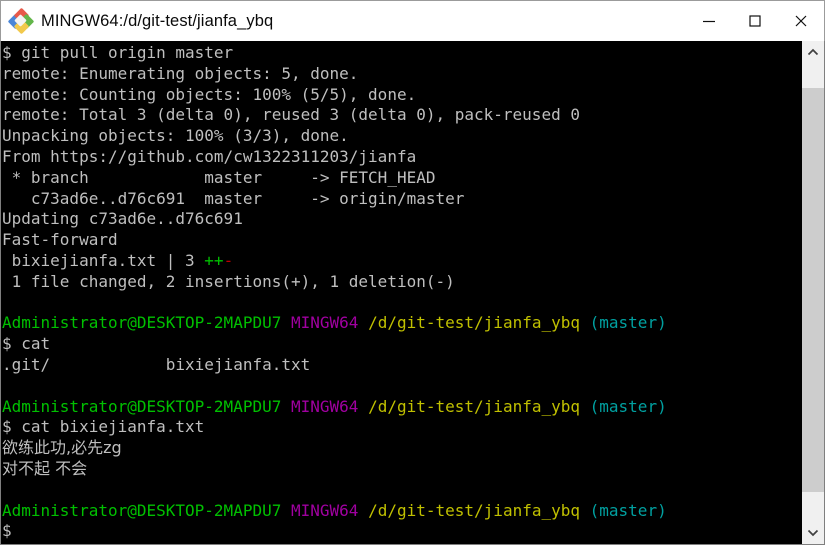 The width and height of the screenshot is (825, 545). I want to click on close-icon, so click(801, 21).